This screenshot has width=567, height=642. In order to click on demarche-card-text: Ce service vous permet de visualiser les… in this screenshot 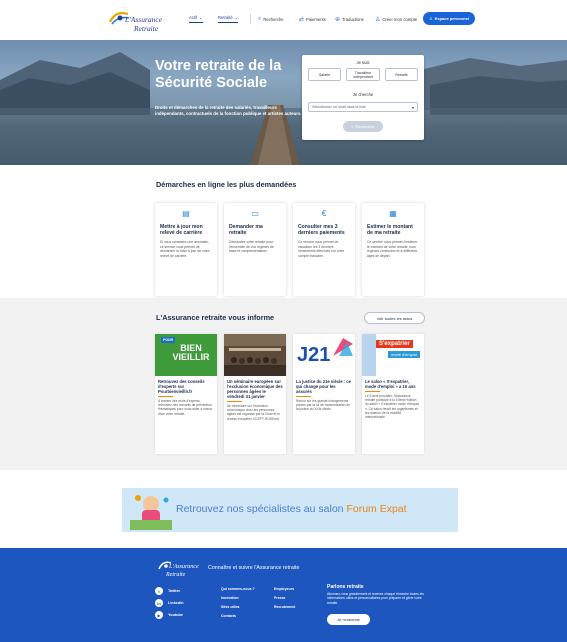, I will do `click(321, 249)`.